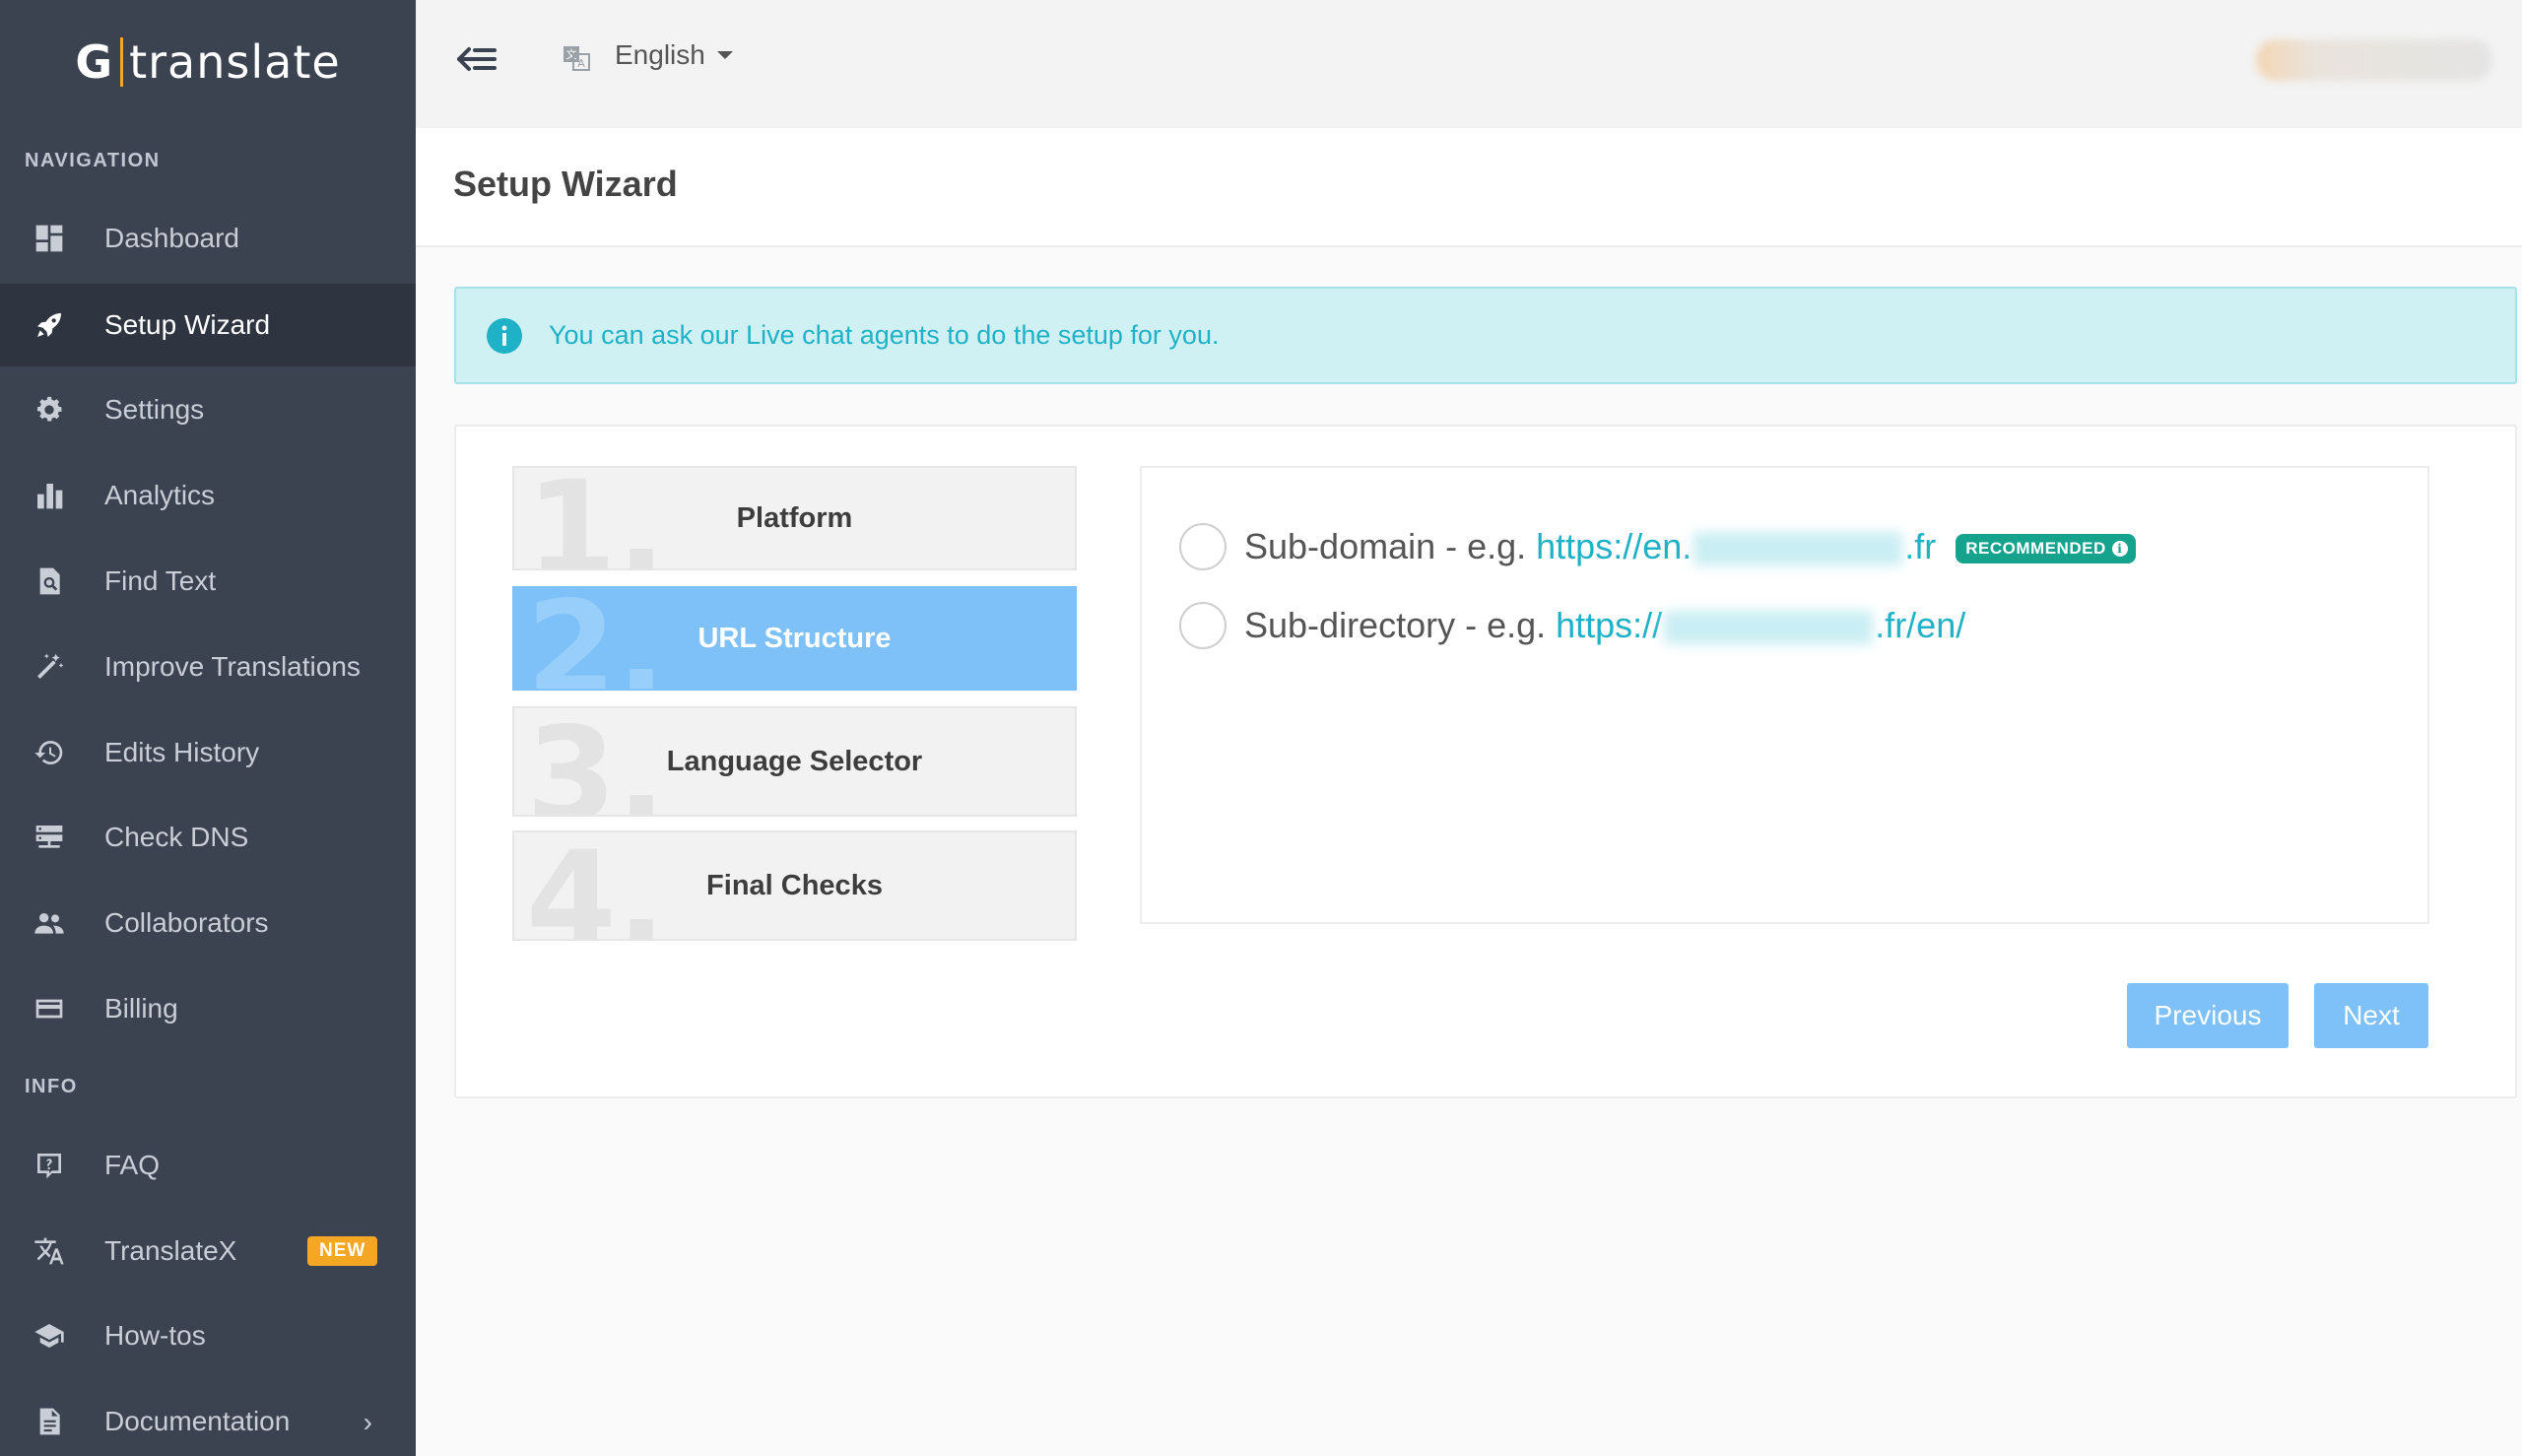 Image resolution: width=2522 pixels, height=1456 pixels. What do you see at coordinates (94, 62) in the screenshot?
I see `logo-g: G` at bounding box center [94, 62].